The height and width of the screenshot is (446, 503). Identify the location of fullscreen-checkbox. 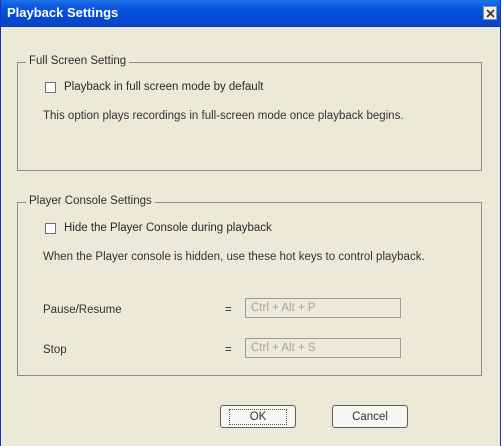
(50, 87).